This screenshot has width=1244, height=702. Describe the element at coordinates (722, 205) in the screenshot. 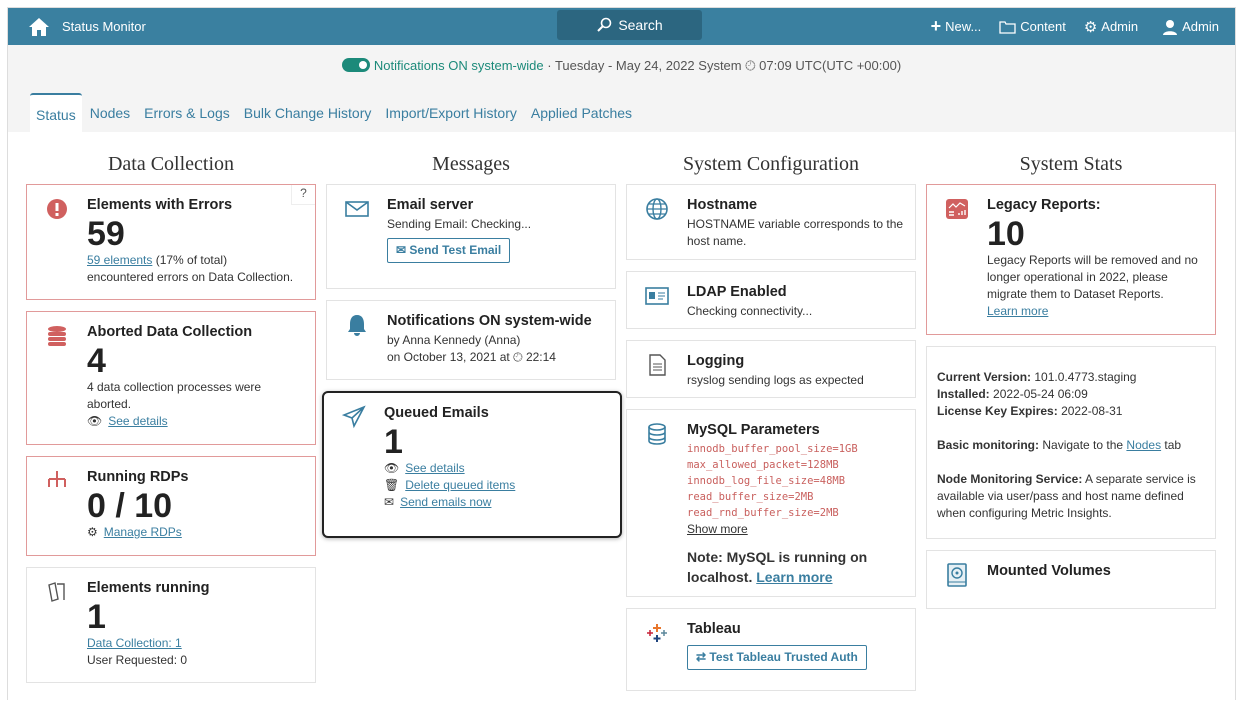

I see `card-title: Hostname` at that location.